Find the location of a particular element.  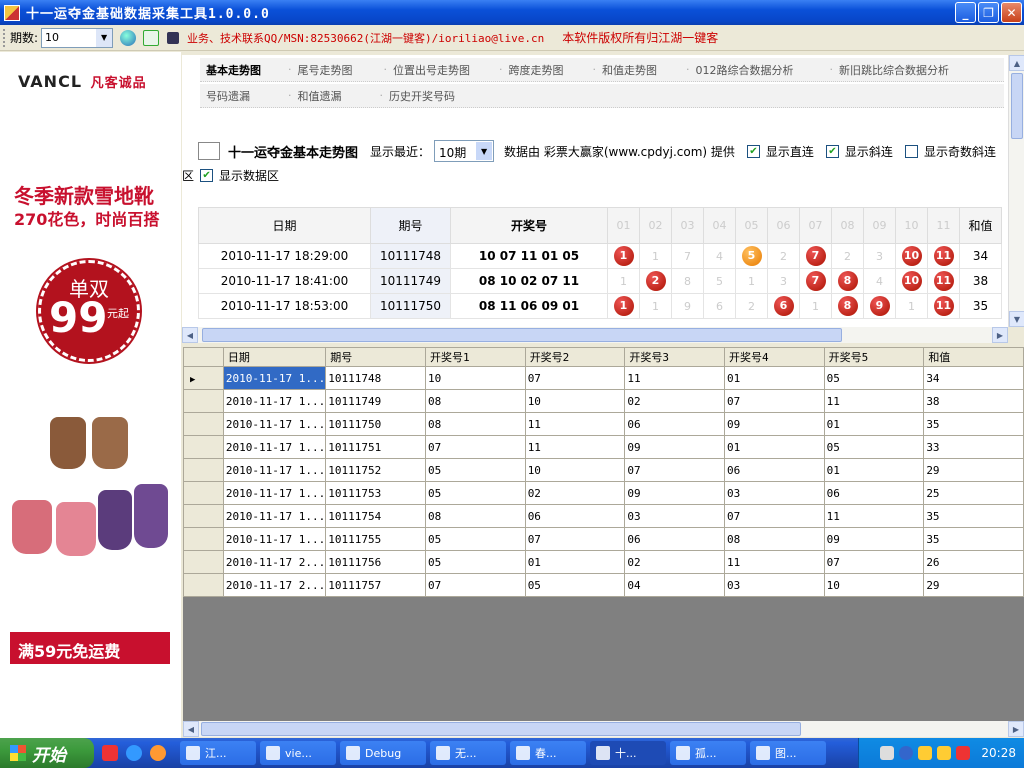

grid-row: 2010-11-17 1...10111748100711010534 is located at coordinates (603, 378).